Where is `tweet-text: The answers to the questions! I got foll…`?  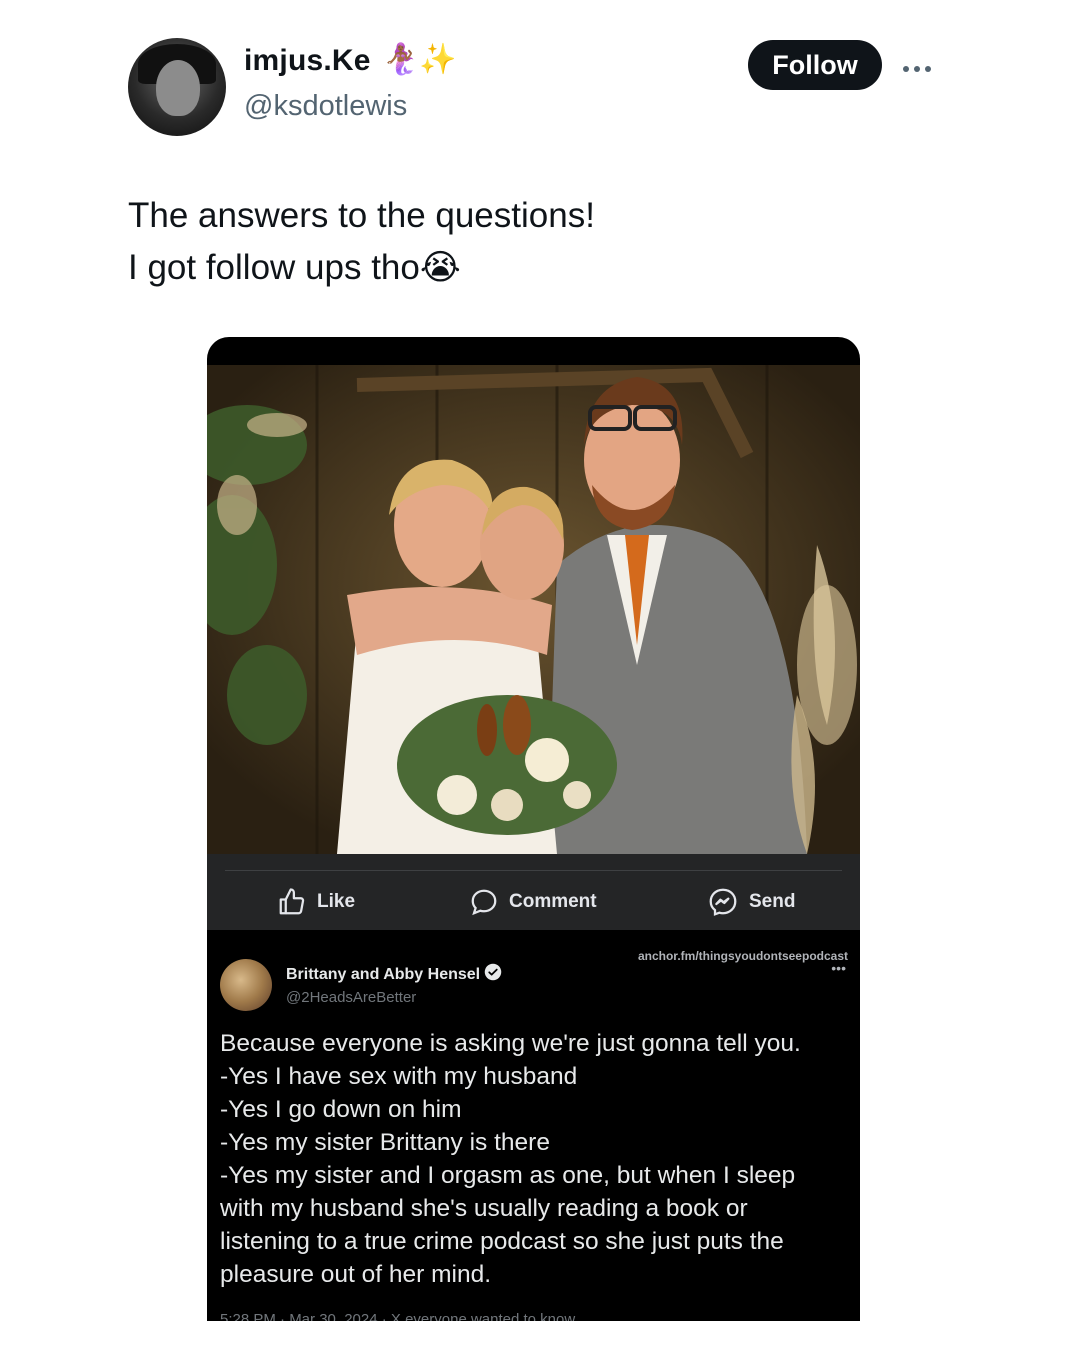
tweet-text: The answers to the questions! I got foll… is located at coordinates (538, 242).